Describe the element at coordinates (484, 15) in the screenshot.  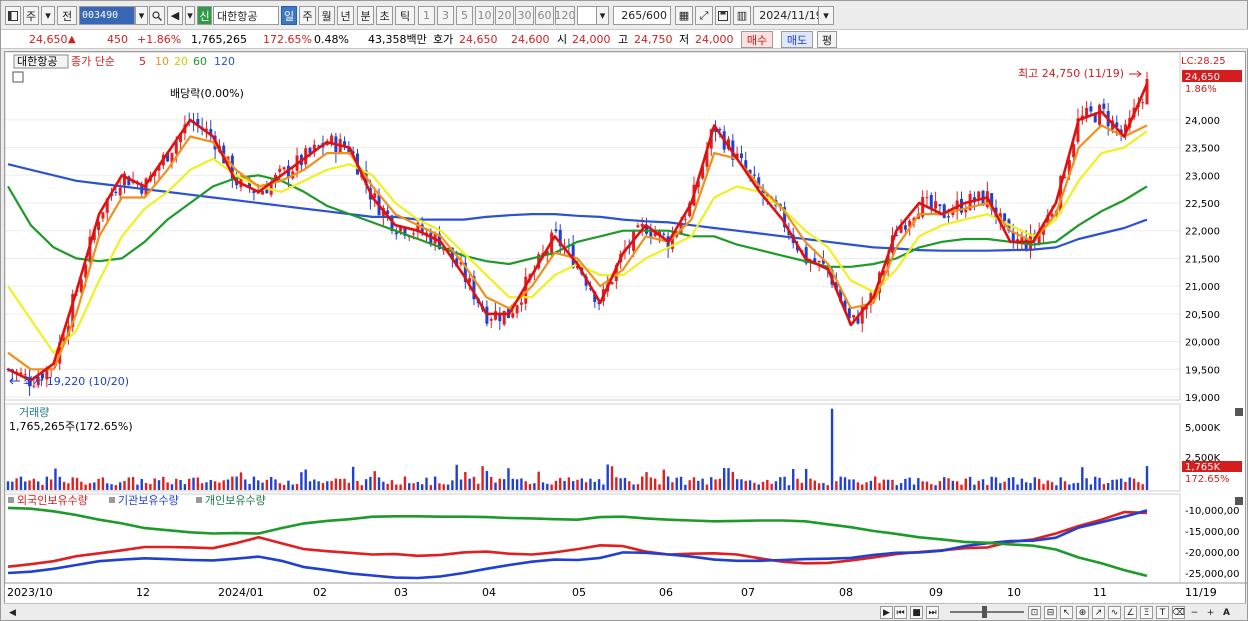
I see `minute-10-button: 10` at that location.